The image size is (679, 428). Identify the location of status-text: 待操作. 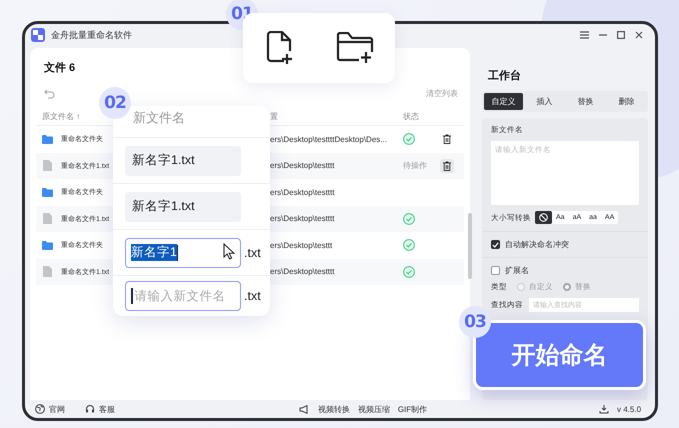
(415, 166).